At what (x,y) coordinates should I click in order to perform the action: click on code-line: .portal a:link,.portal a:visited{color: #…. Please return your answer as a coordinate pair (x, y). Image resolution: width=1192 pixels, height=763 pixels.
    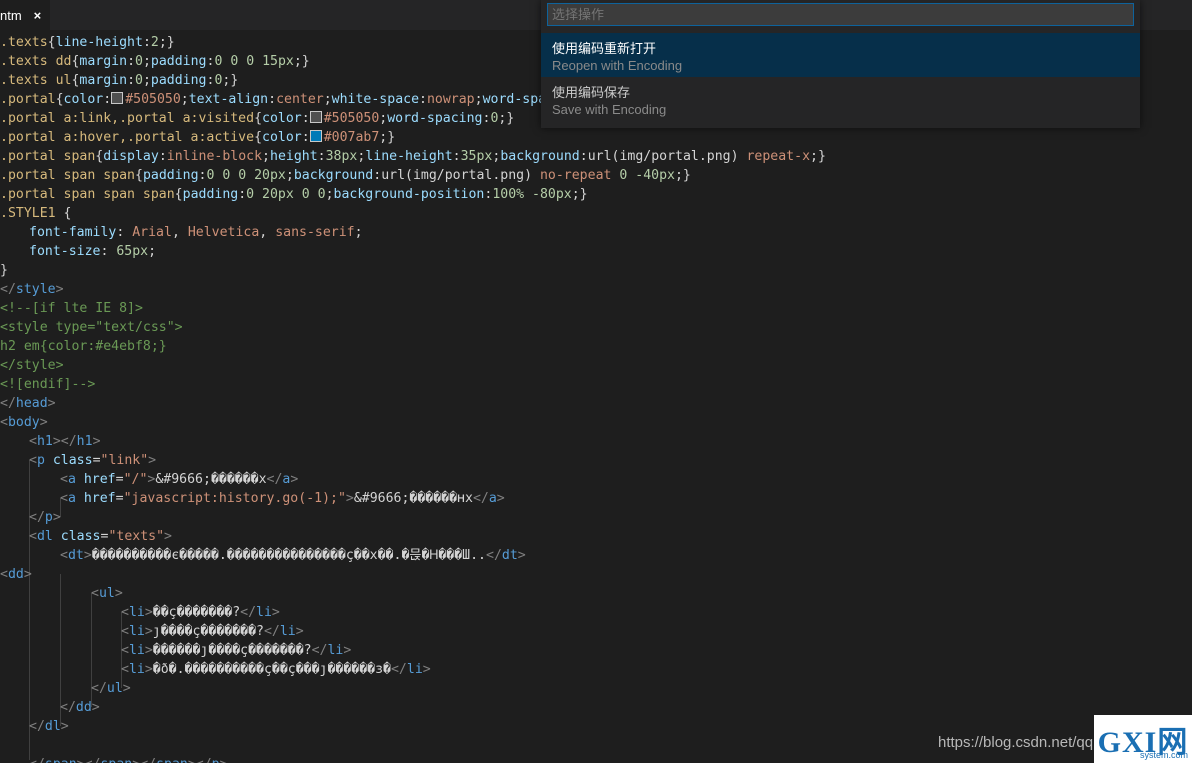
    Looking at the image, I should click on (257, 118).